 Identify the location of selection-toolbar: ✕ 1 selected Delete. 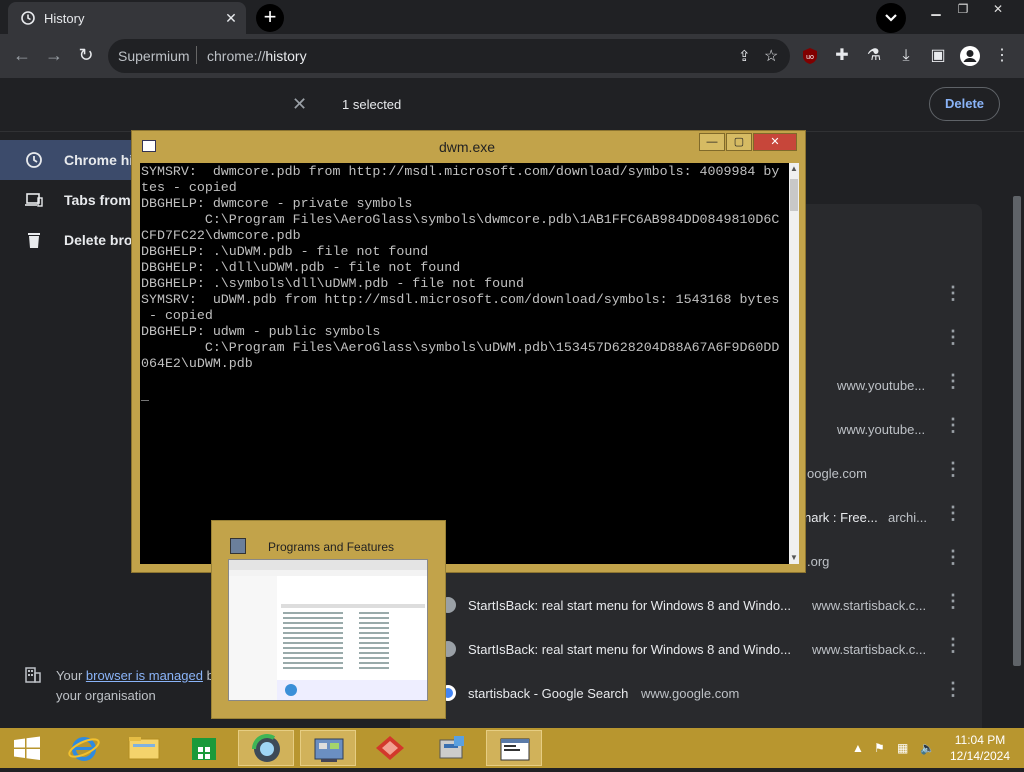
(512, 105).